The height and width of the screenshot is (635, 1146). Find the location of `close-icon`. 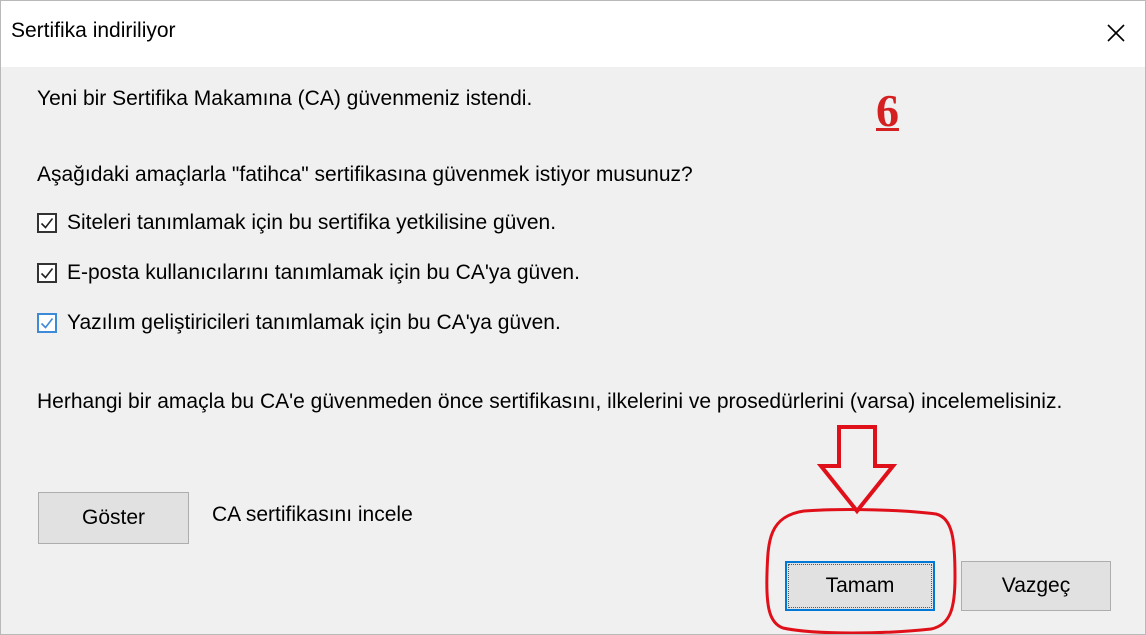

close-icon is located at coordinates (1116, 33).